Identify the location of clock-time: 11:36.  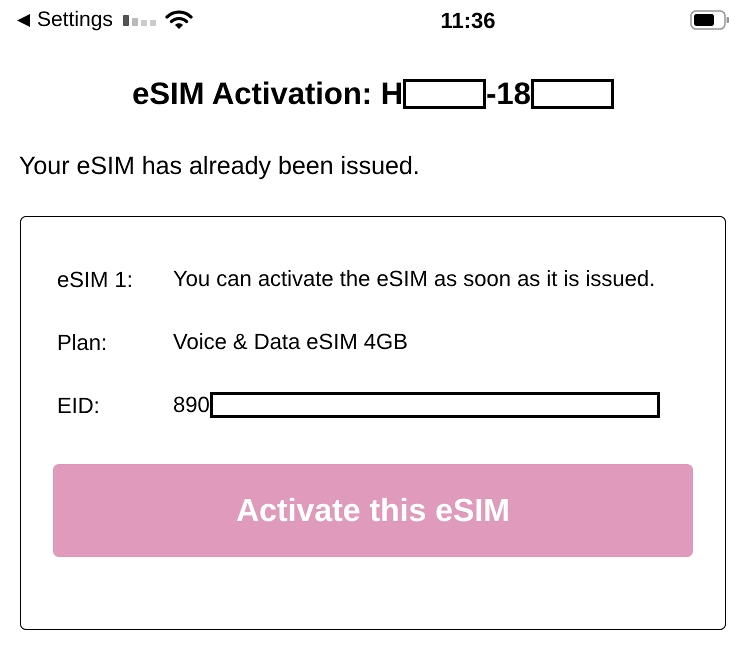
(468, 20).